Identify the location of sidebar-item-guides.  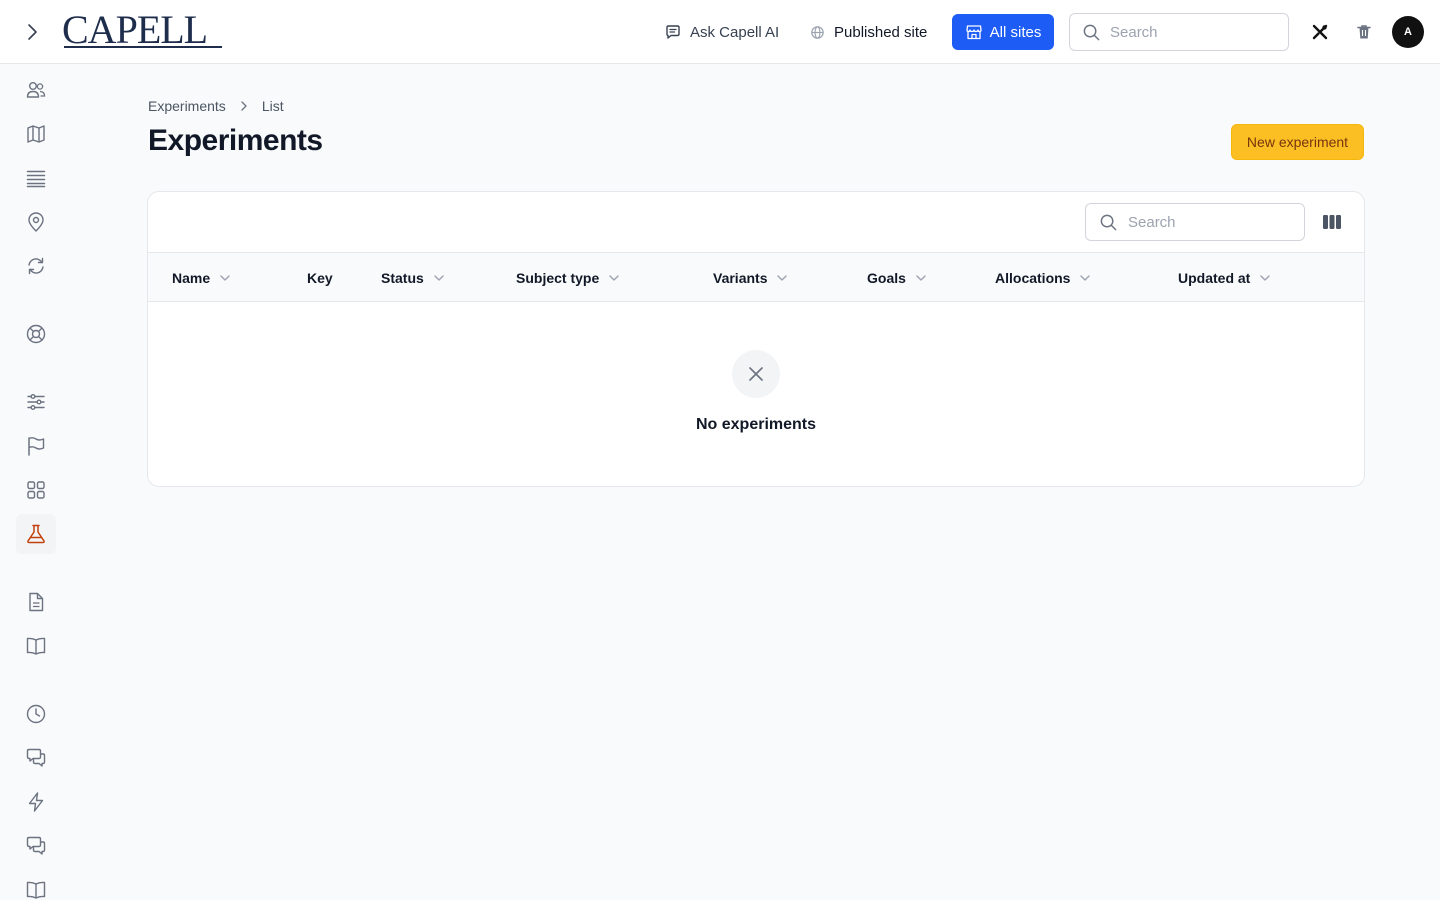
(36, 885).